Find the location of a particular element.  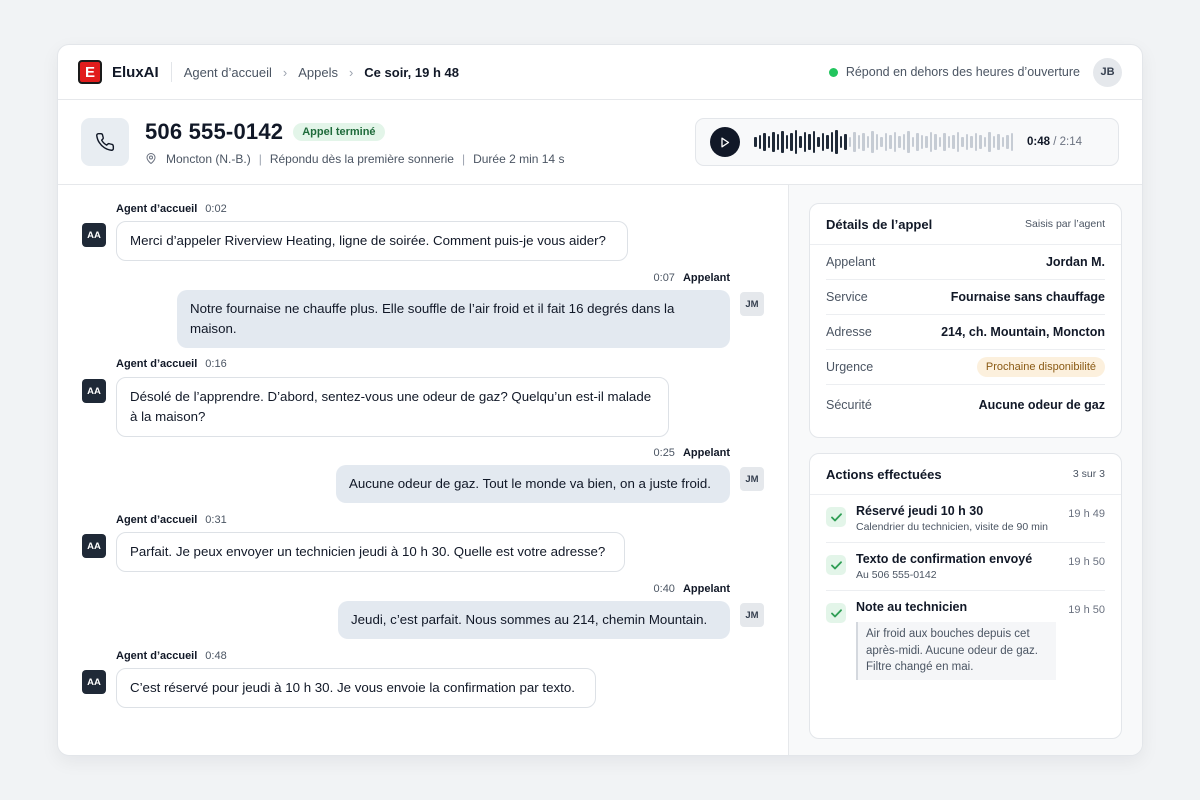

message-time: 0:02 is located at coordinates (216, 209).